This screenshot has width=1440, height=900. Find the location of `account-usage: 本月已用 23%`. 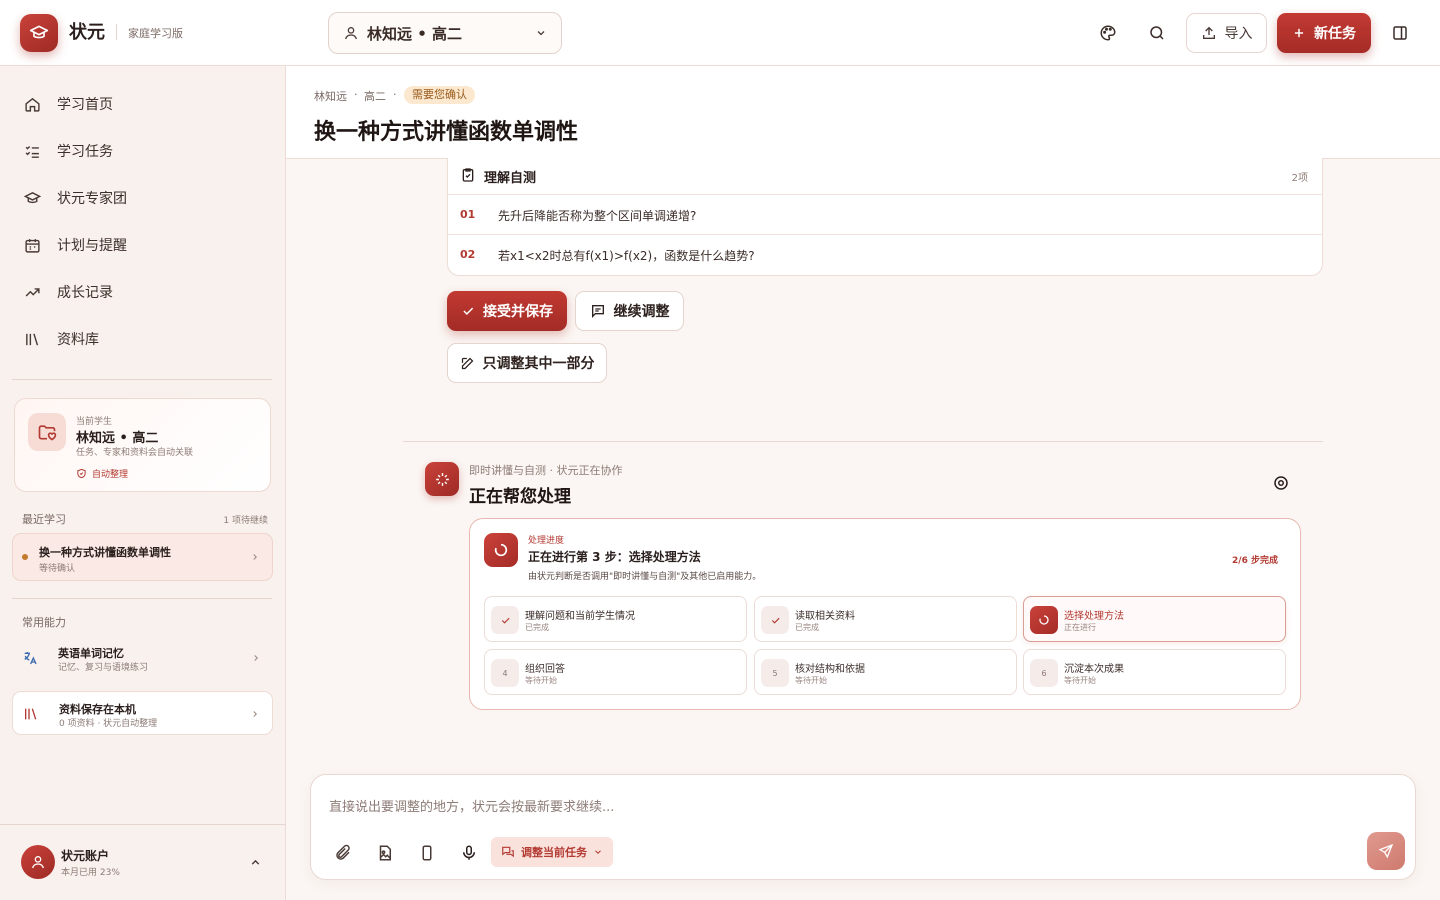

account-usage: 本月已用 23% is located at coordinates (90, 873).